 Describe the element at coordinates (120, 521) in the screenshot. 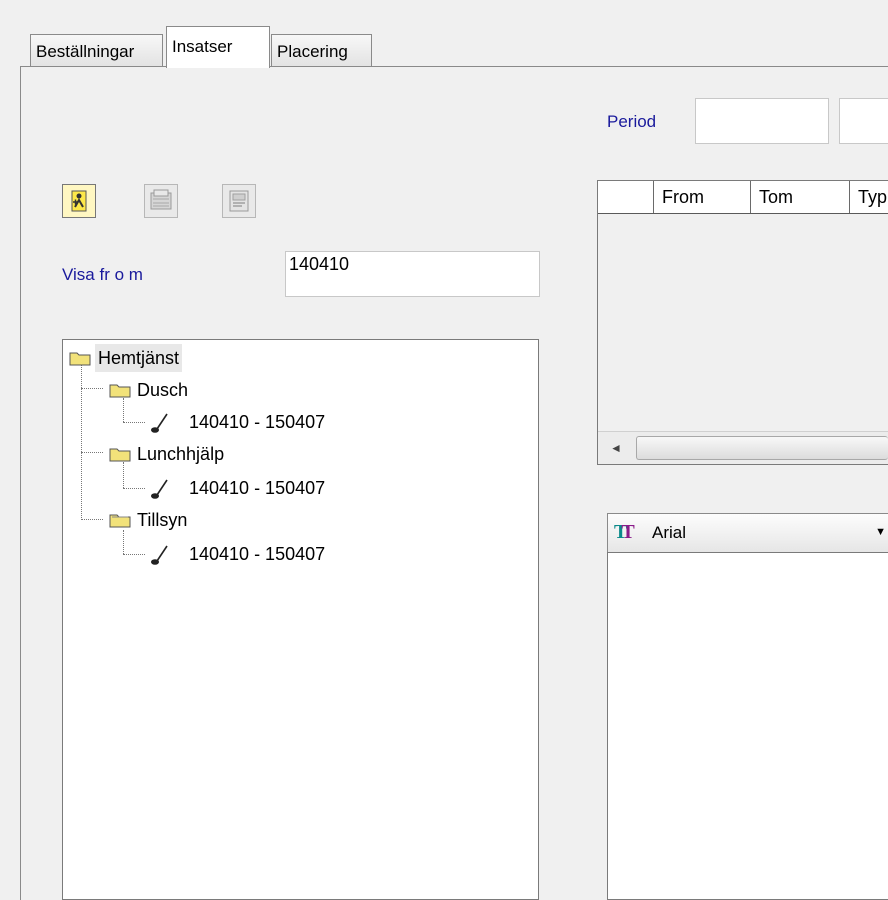

I see `folder-open-icon` at that location.